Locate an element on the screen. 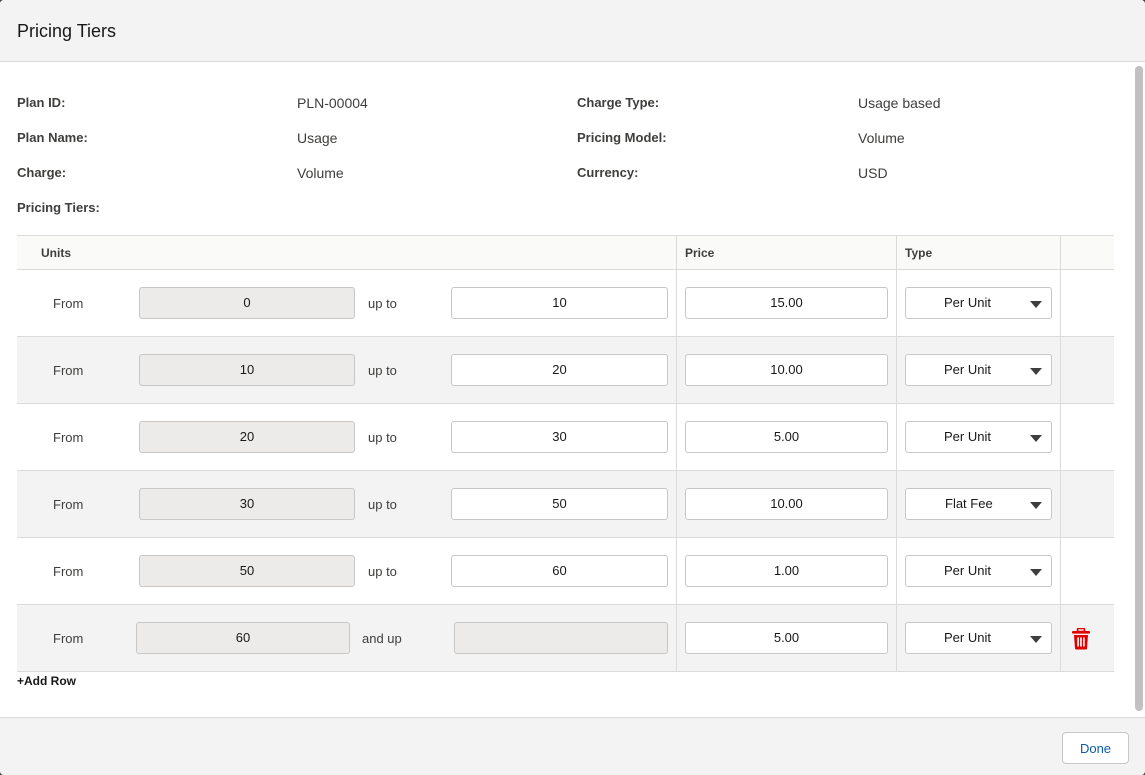 The width and height of the screenshot is (1145, 775). price-header: Price is located at coordinates (700, 253).